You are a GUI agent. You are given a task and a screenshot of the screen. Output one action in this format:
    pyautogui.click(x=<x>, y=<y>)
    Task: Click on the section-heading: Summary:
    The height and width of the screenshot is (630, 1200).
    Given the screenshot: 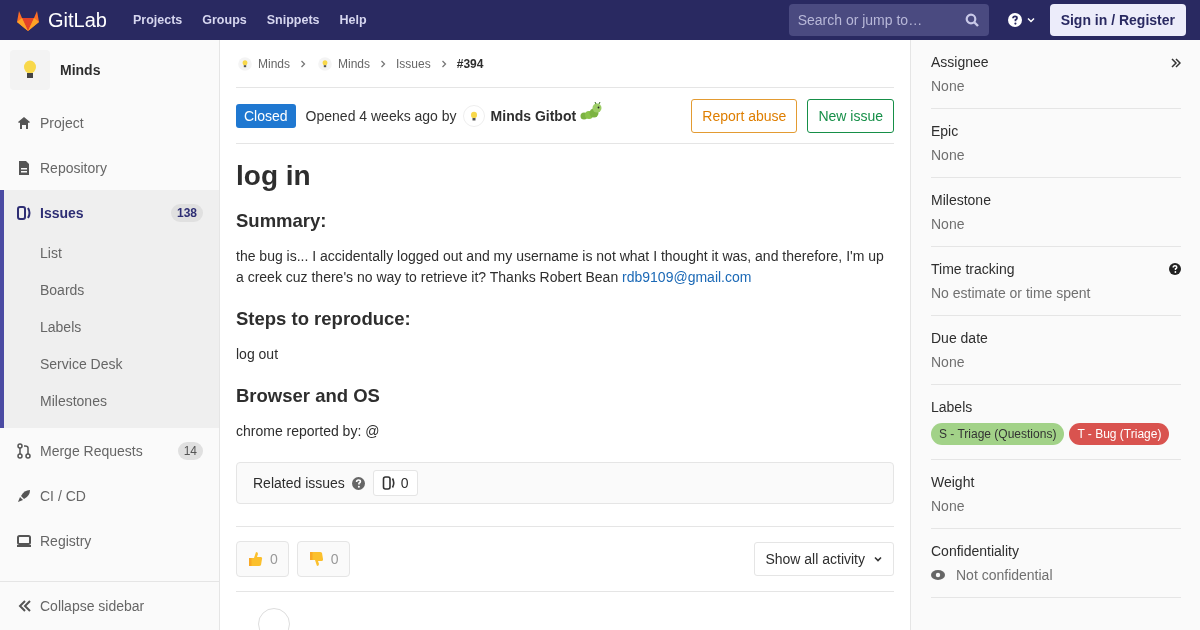 What is the action you would take?
    pyautogui.click(x=282, y=221)
    